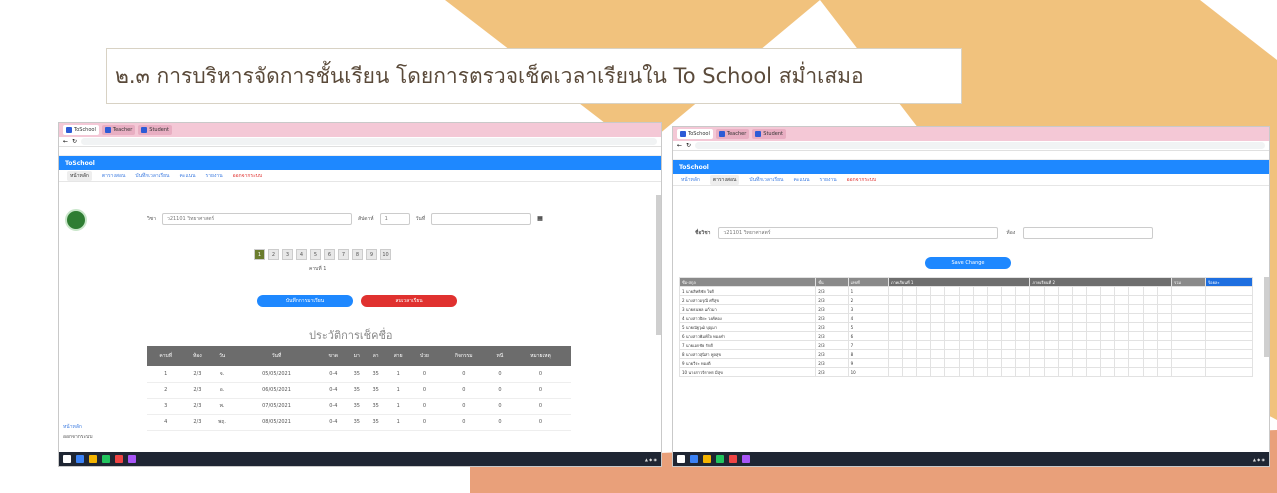 Image resolution: width=1277 pixels, height=493 pixels. Describe the element at coordinates (481, 219) in the screenshot. I see `date-input` at that location.